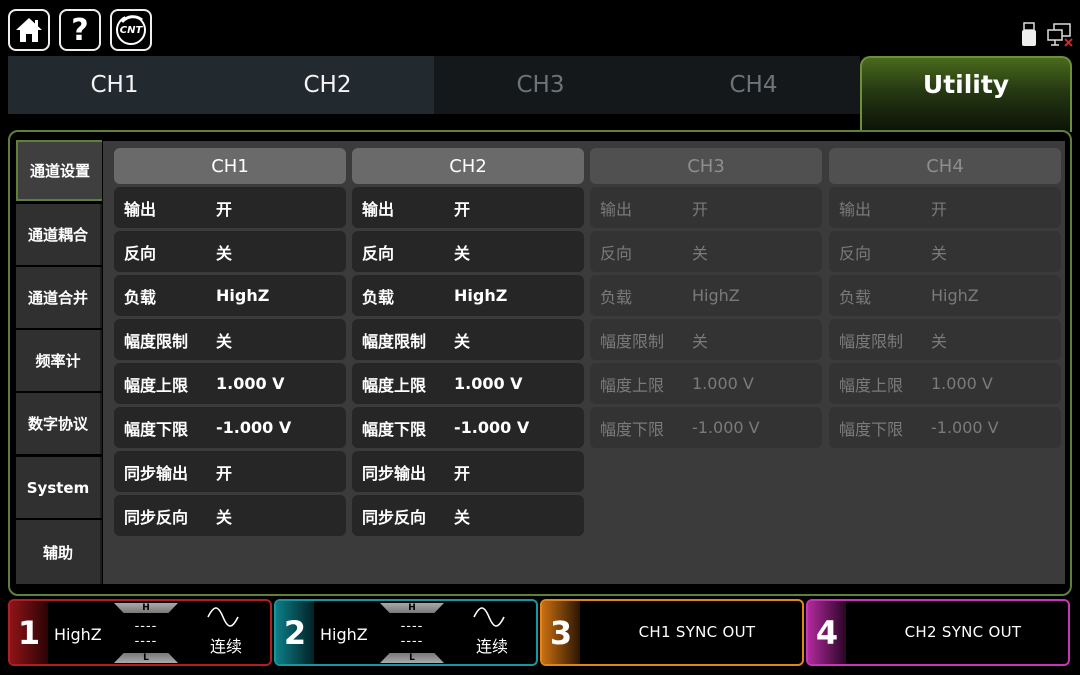  Describe the element at coordinates (59, 234) in the screenshot. I see `sidebar-item-channel-coupling: 通道耦合` at that location.